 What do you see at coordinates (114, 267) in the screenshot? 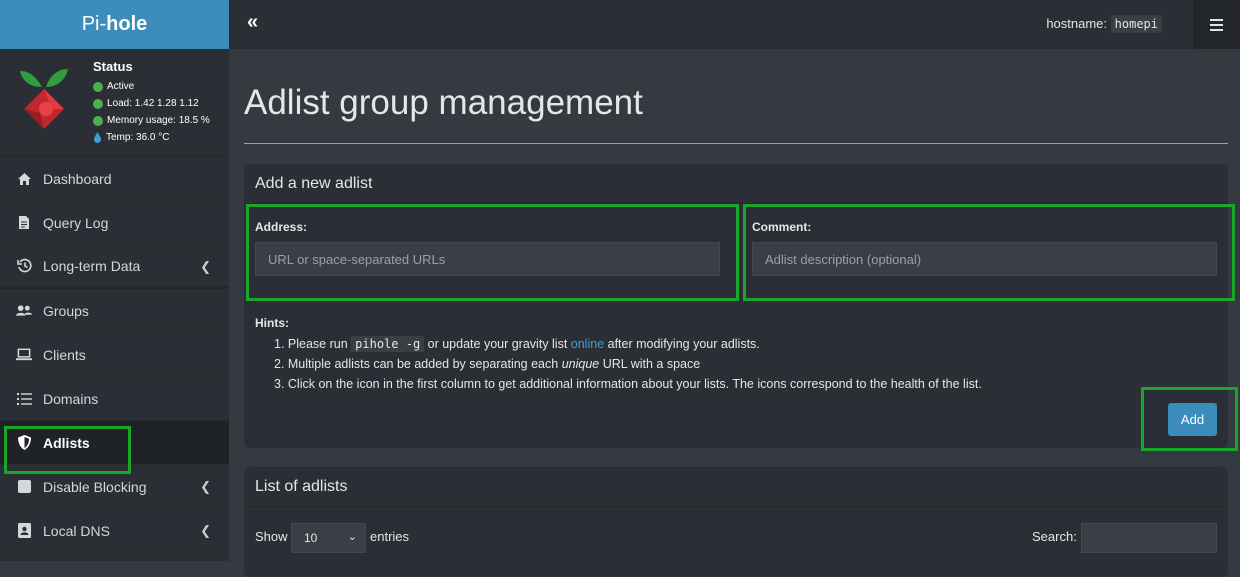
I see `sidebar-item-long-term-data: Long-term Data ❮` at bounding box center [114, 267].